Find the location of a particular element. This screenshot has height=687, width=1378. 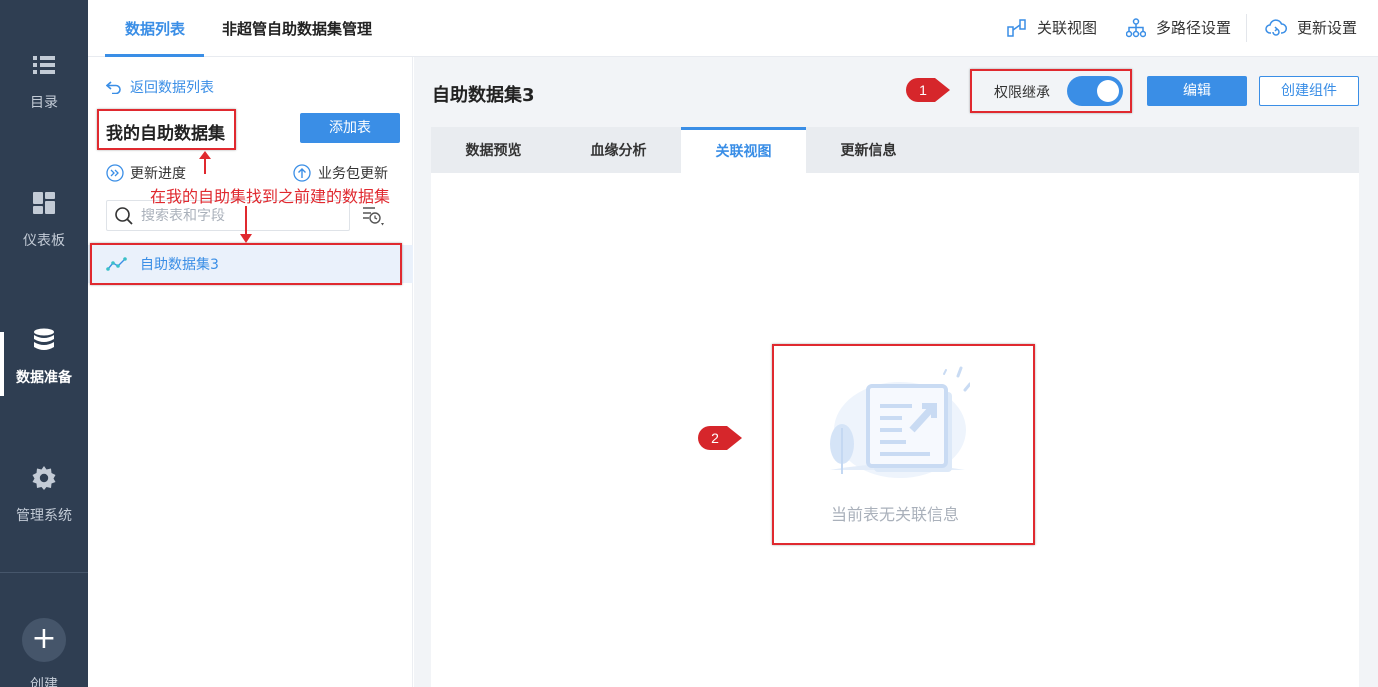

nav-item-catalog: 目录 is located at coordinates (44, 102).